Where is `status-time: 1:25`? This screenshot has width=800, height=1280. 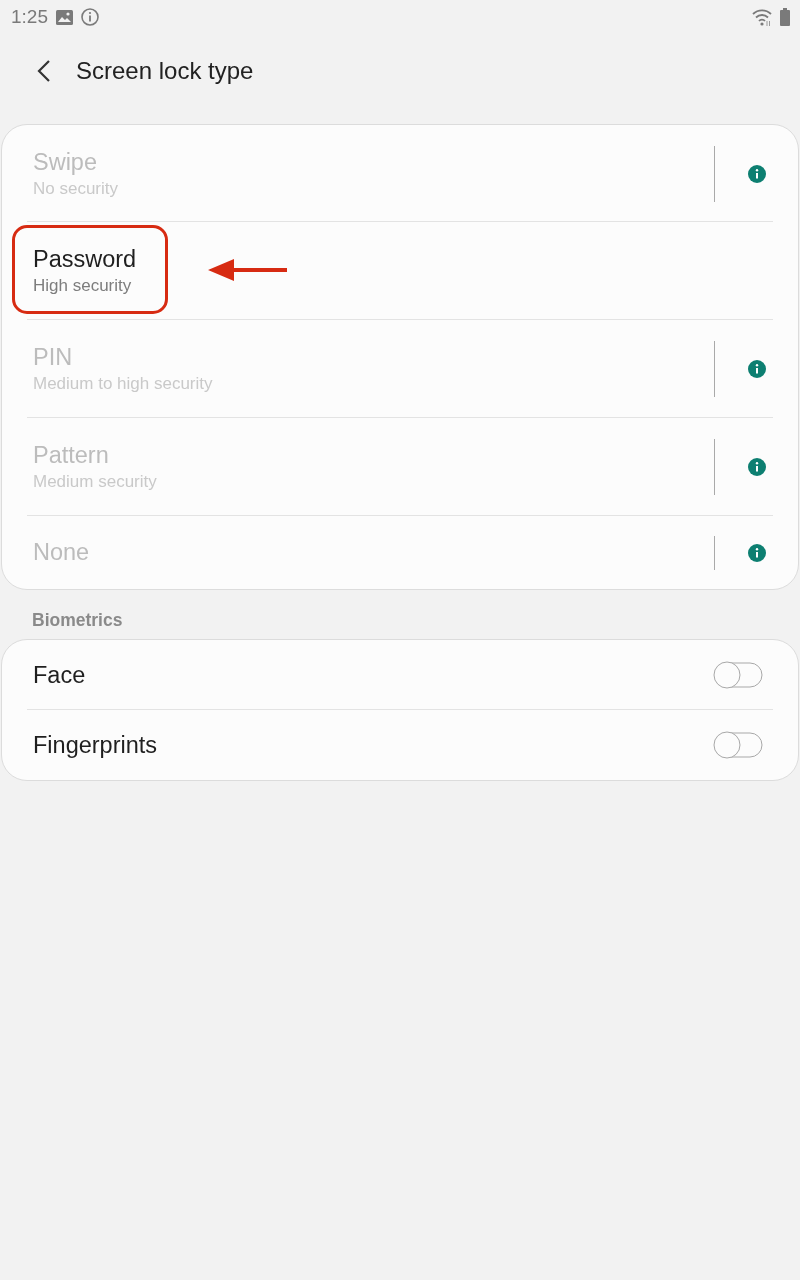
status-time: 1:25 is located at coordinates (29, 17).